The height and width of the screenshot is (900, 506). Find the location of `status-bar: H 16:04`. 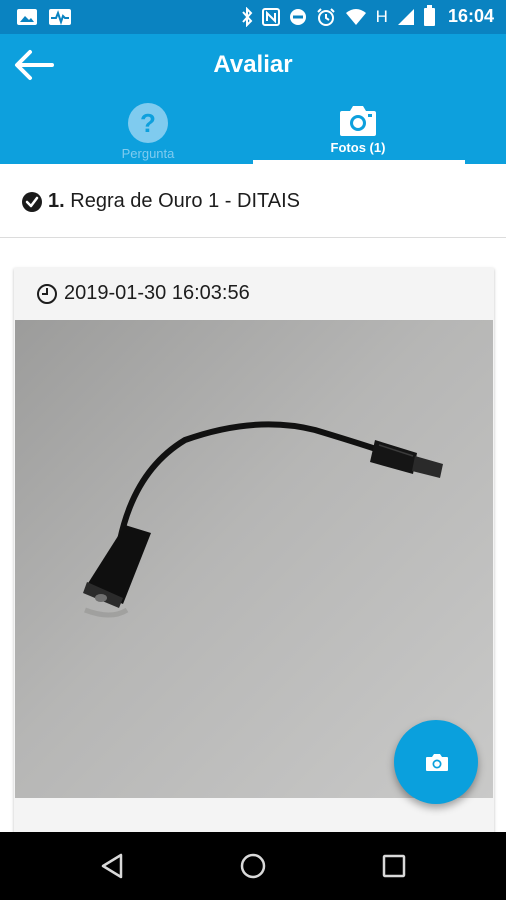

status-bar: H 16:04 is located at coordinates (253, 17).